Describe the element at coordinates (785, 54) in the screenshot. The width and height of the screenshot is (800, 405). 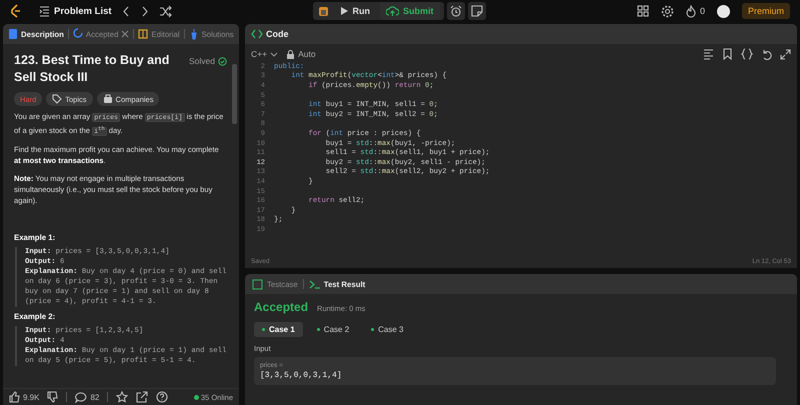
I see `expand-icon` at that location.